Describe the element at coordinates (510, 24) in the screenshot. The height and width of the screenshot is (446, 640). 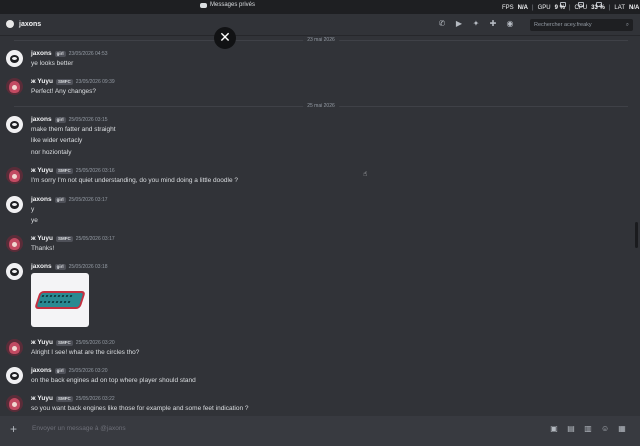
I see `profile-icon: ◉` at that location.